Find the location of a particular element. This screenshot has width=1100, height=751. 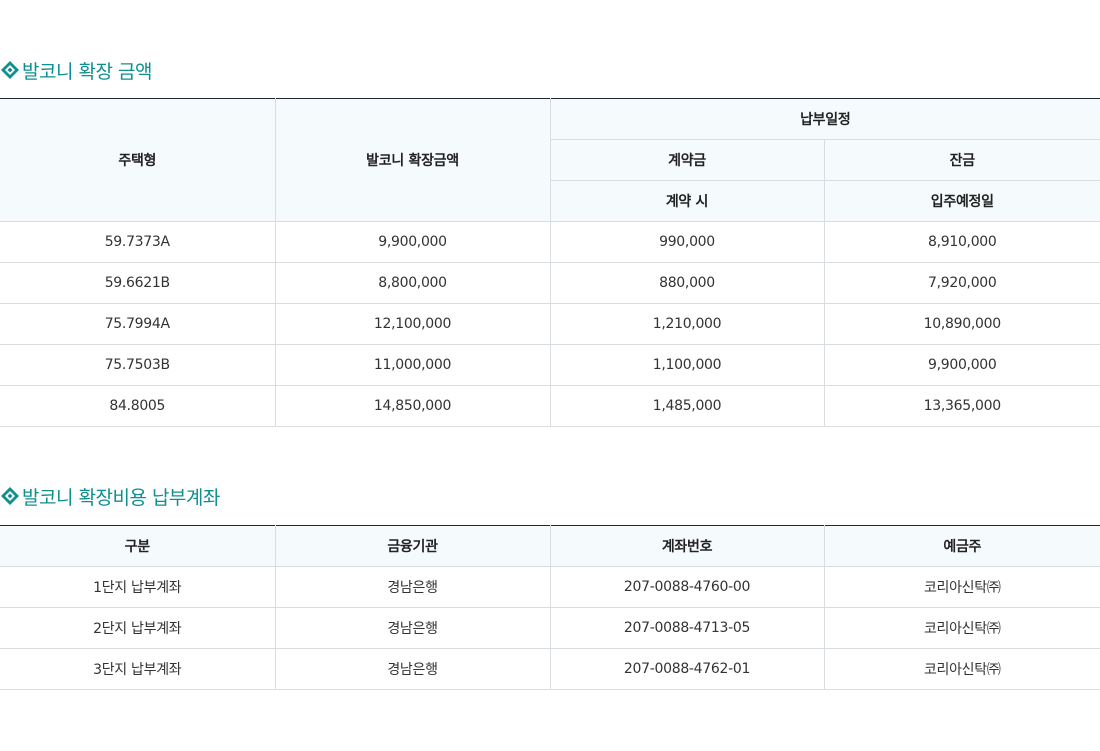

header-account-number: 계좌번호 is located at coordinates (687, 546).